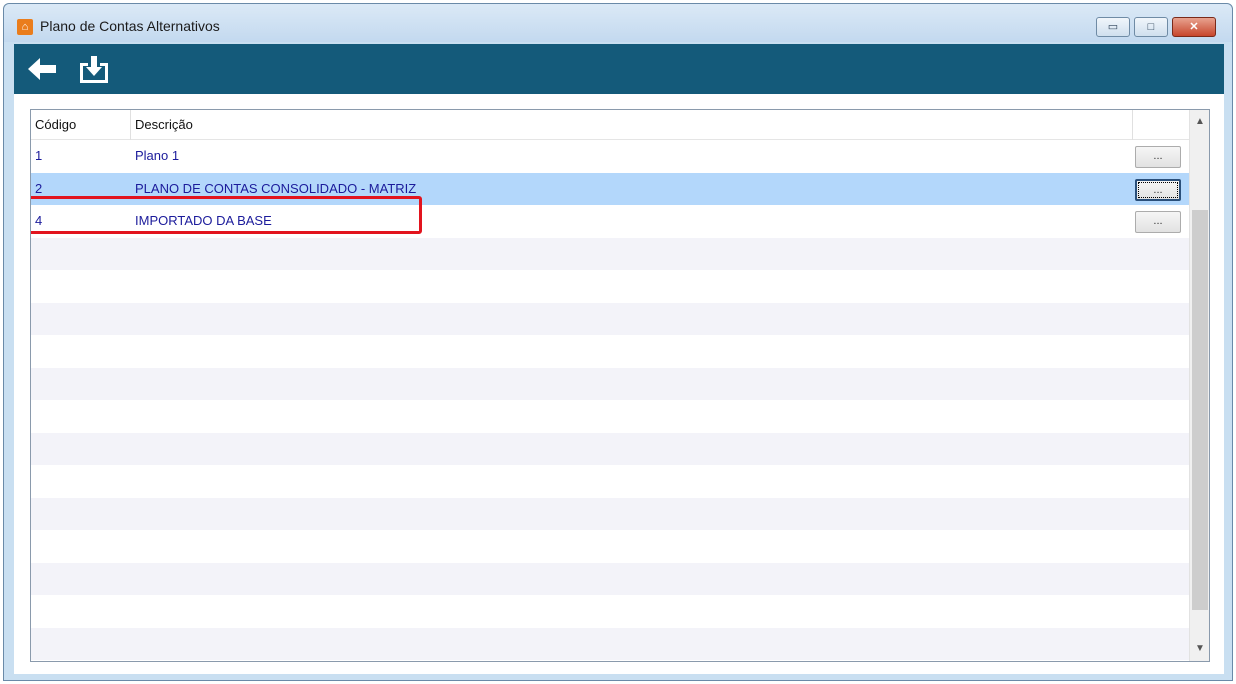  Describe the element at coordinates (632, 125) in the screenshot. I see `column-header-descricao: Descrição` at that location.